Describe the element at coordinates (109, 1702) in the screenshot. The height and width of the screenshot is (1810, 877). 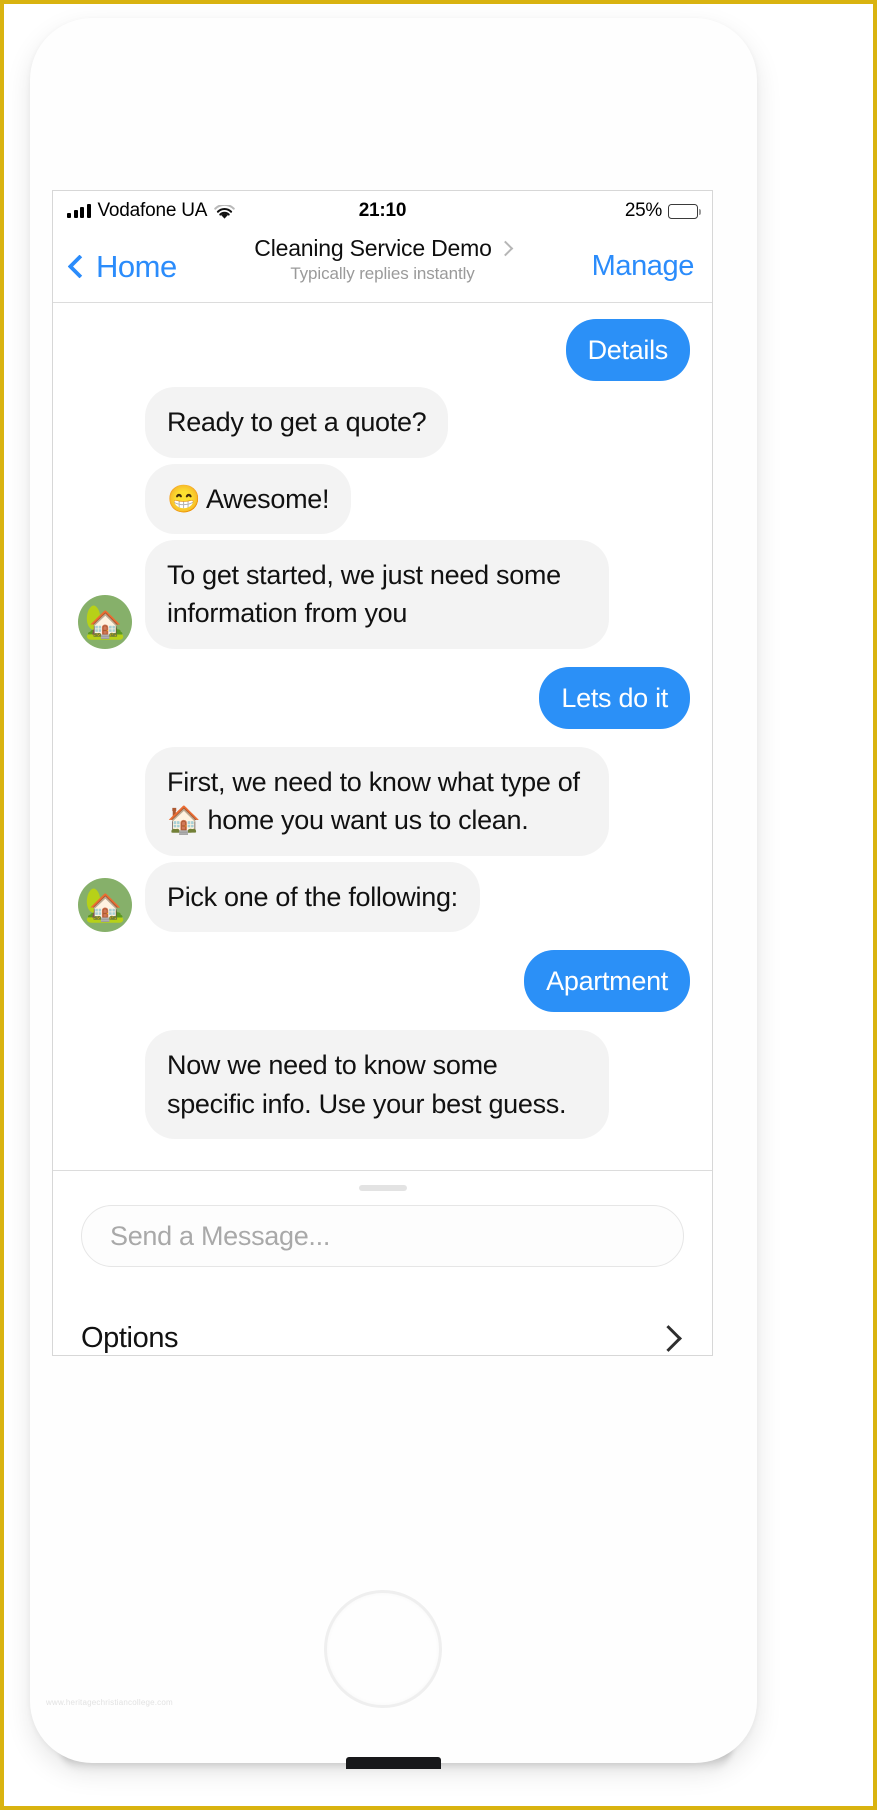
I see `watermark: www.heritagechristiancollege.com` at that location.